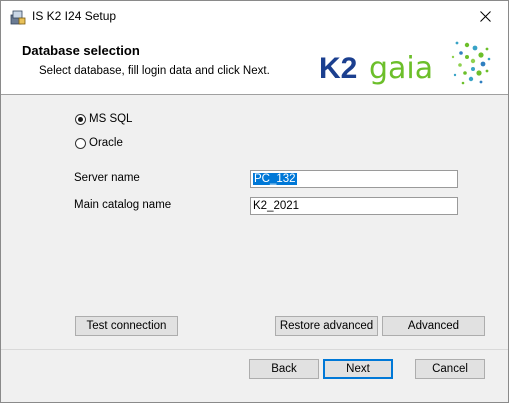 This screenshot has width=509, height=403. I want to click on catalog-name-label: Main catalog name, so click(123, 205).